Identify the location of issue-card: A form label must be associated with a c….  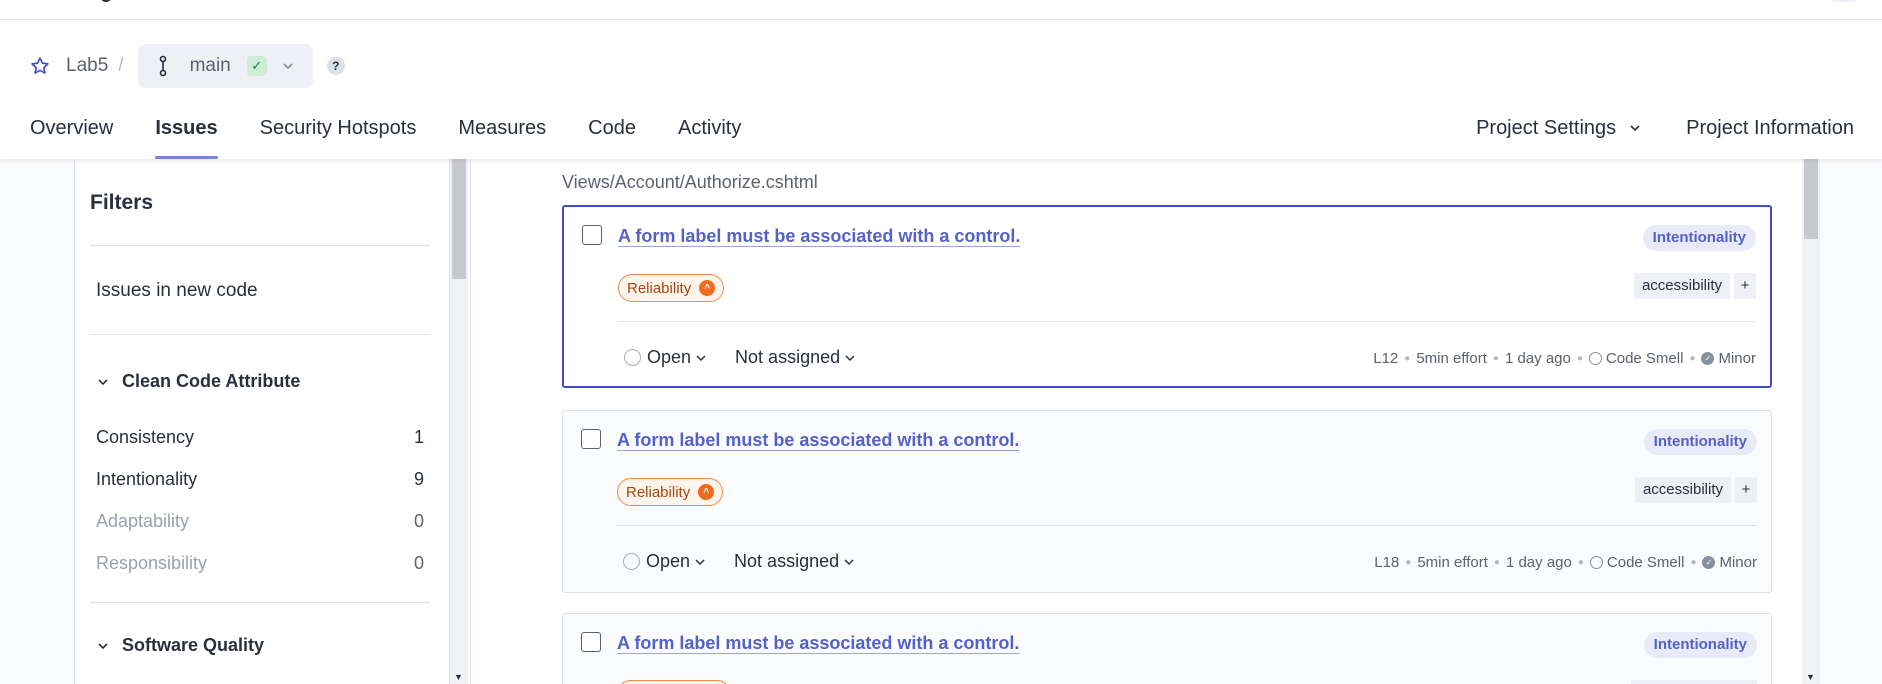
(1167, 648).